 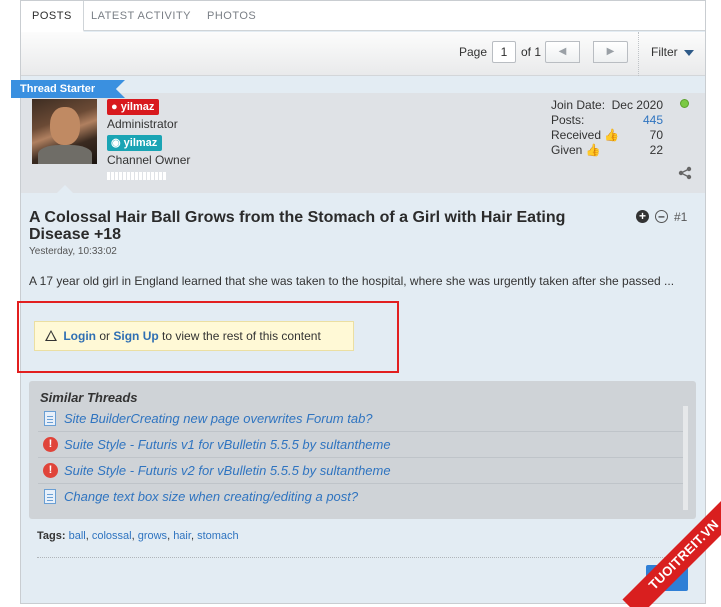 I want to click on join-date-value: Dec 2020, so click(x=637, y=105).